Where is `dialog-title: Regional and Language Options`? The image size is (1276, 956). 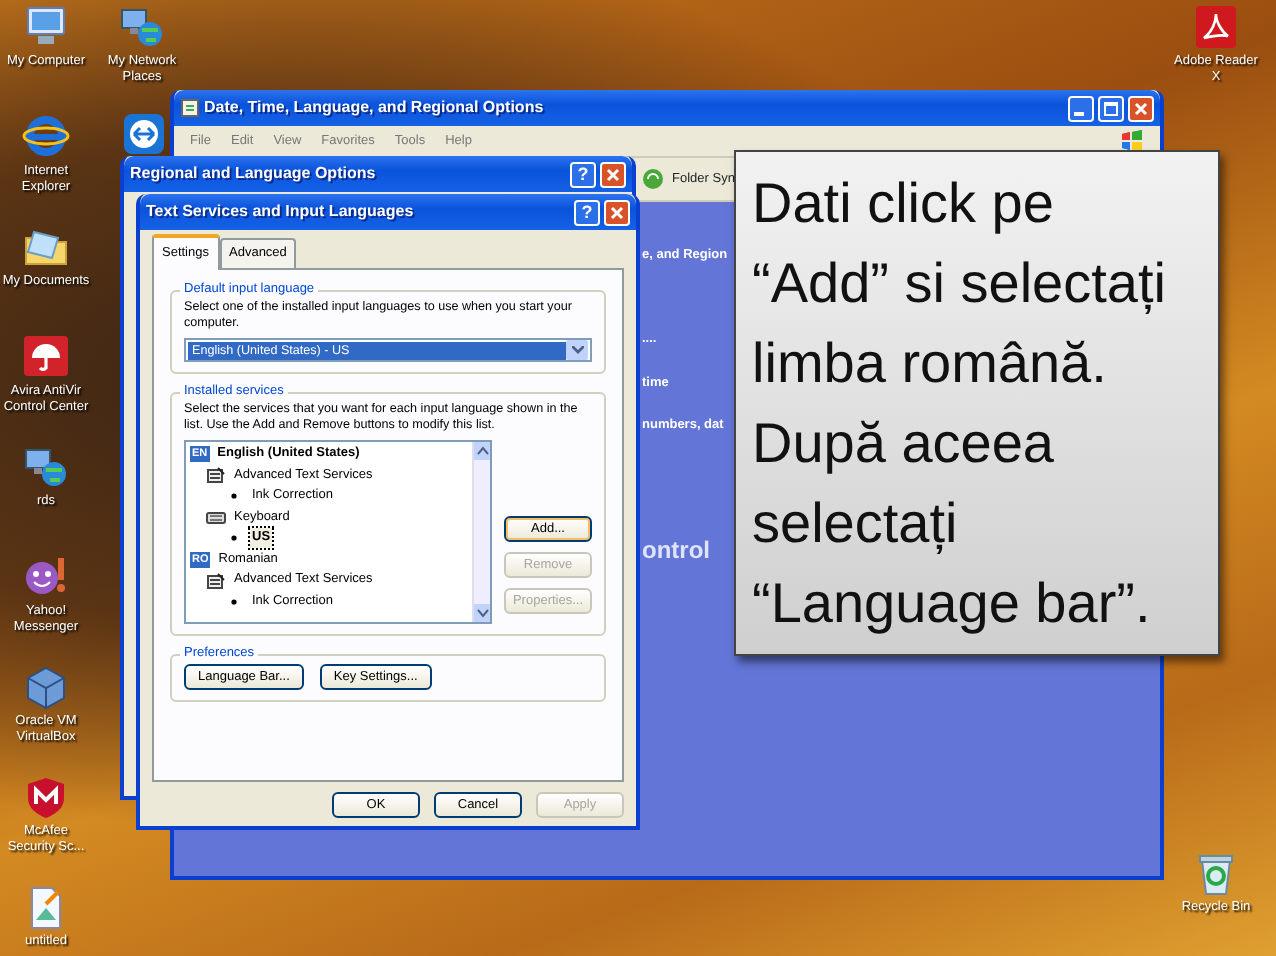
dialog-title: Regional and Language Options is located at coordinates (254, 174).